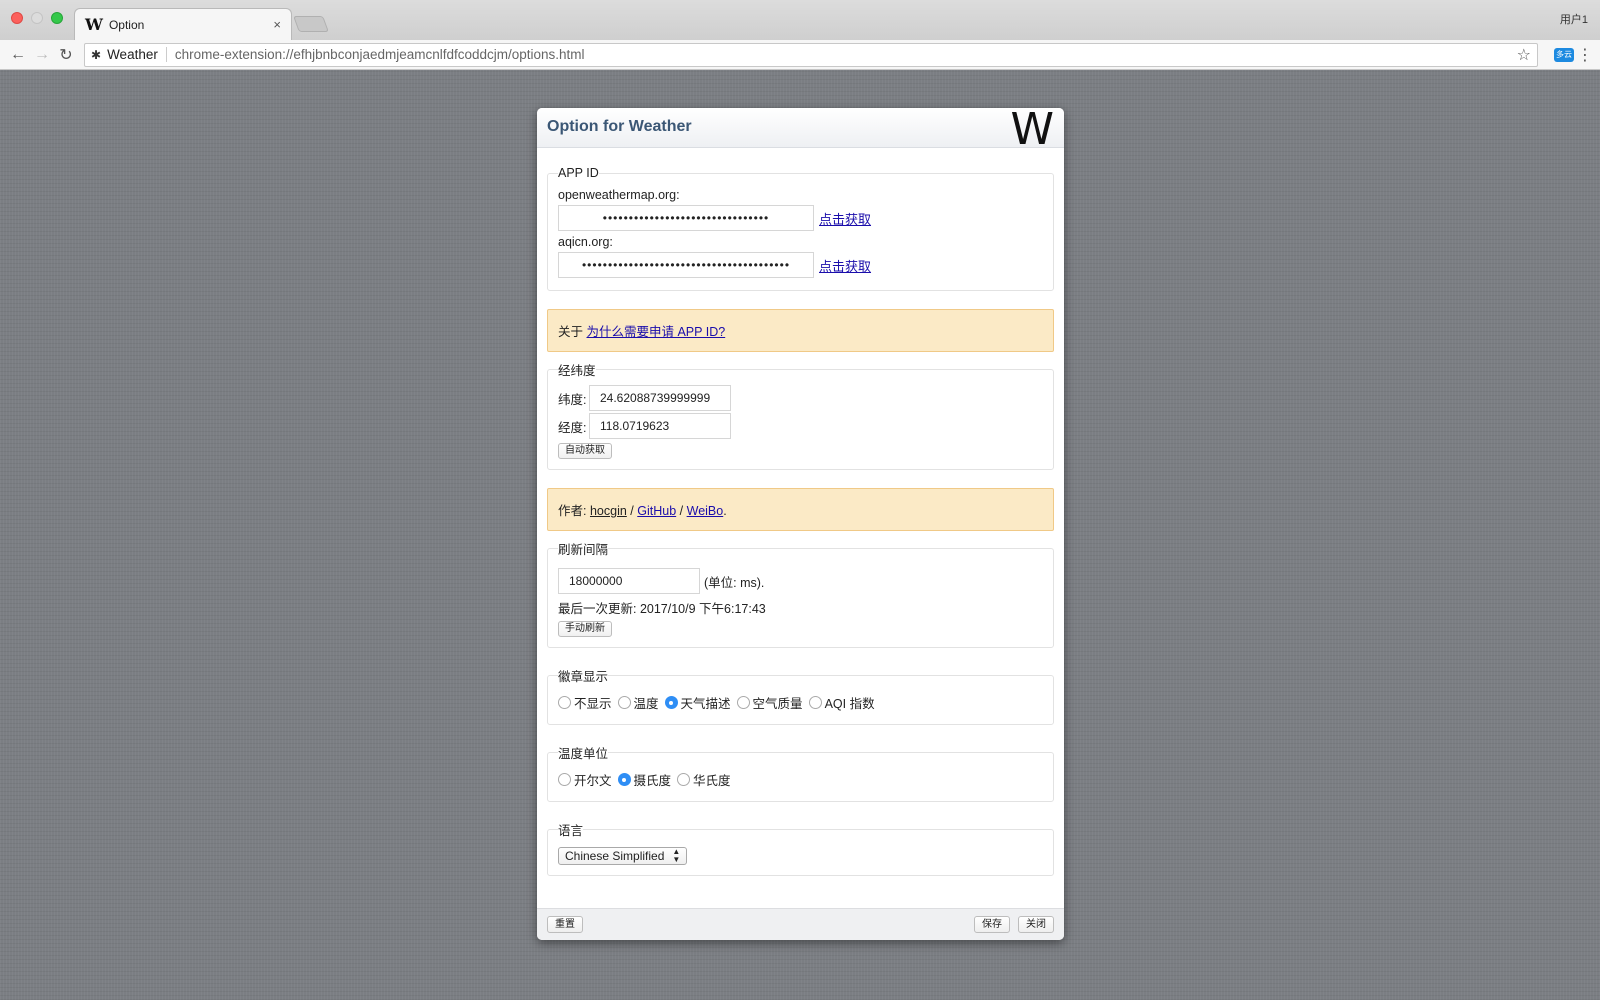  I want to click on reload-icon: ↻, so click(66, 55).